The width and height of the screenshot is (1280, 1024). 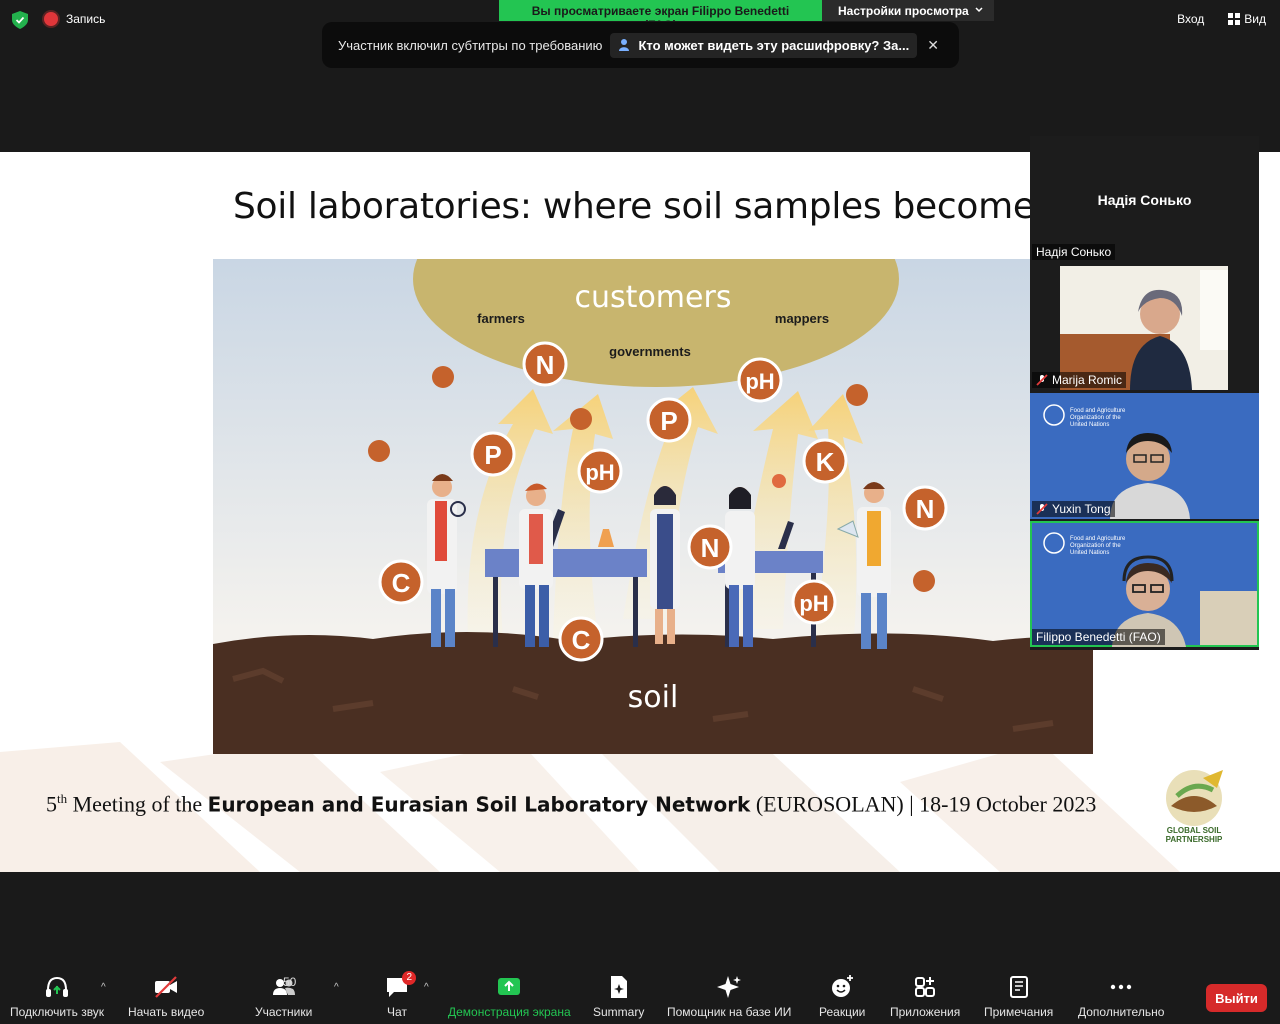 I want to click on recording-dot-icon, so click(x=51, y=19).